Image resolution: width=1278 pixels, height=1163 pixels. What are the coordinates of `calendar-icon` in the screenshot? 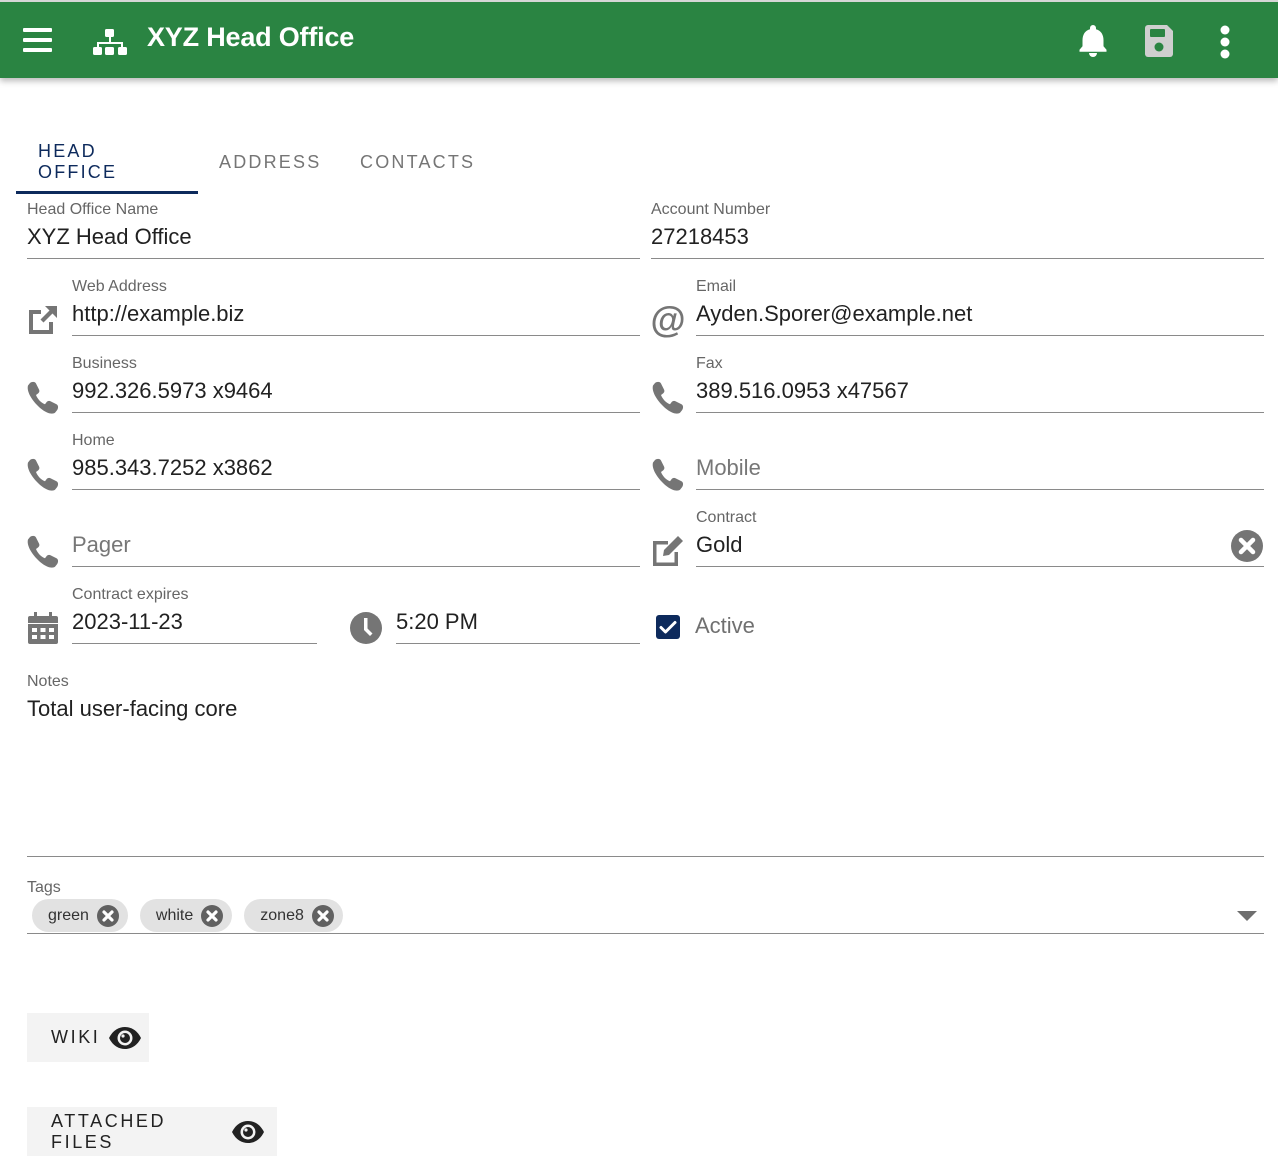 It's located at (43, 628).